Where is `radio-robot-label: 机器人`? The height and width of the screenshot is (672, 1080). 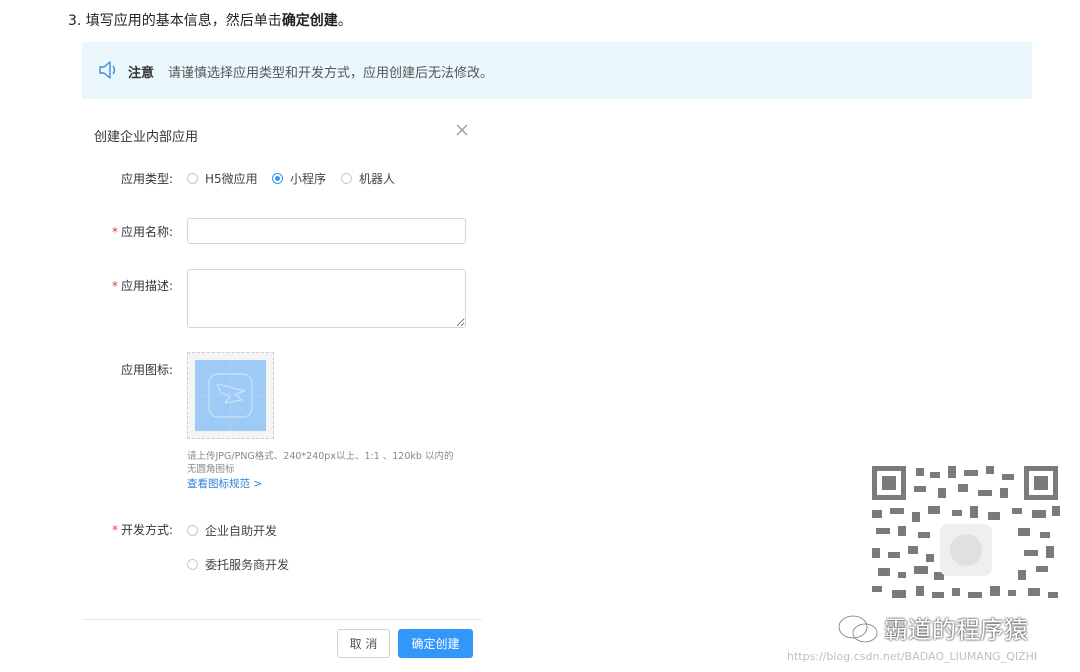 radio-robot-label: 机器人 is located at coordinates (377, 179).